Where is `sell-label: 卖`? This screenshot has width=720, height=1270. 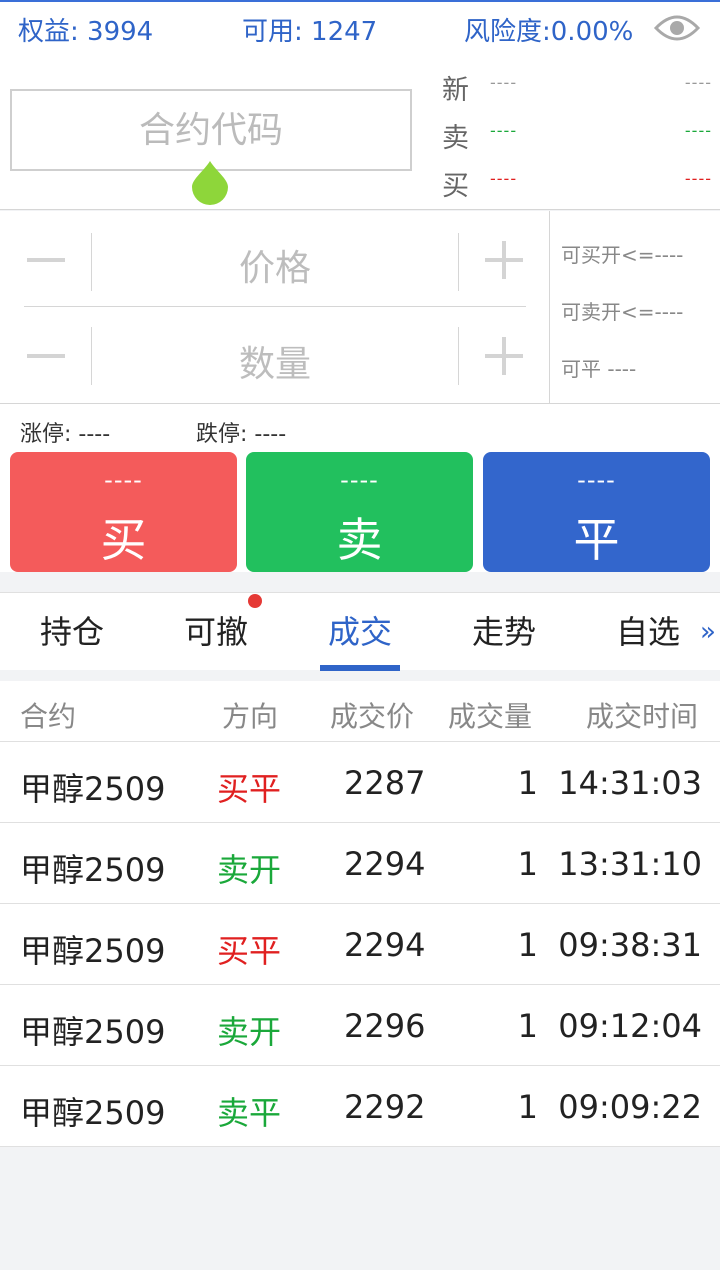
sell-label: 卖 is located at coordinates (359, 540).